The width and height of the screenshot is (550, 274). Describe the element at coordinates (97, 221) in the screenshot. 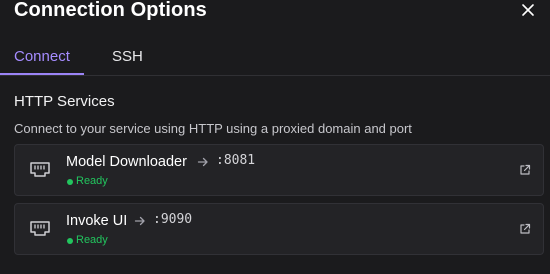

I see `service-name: Invoke UI` at that location.